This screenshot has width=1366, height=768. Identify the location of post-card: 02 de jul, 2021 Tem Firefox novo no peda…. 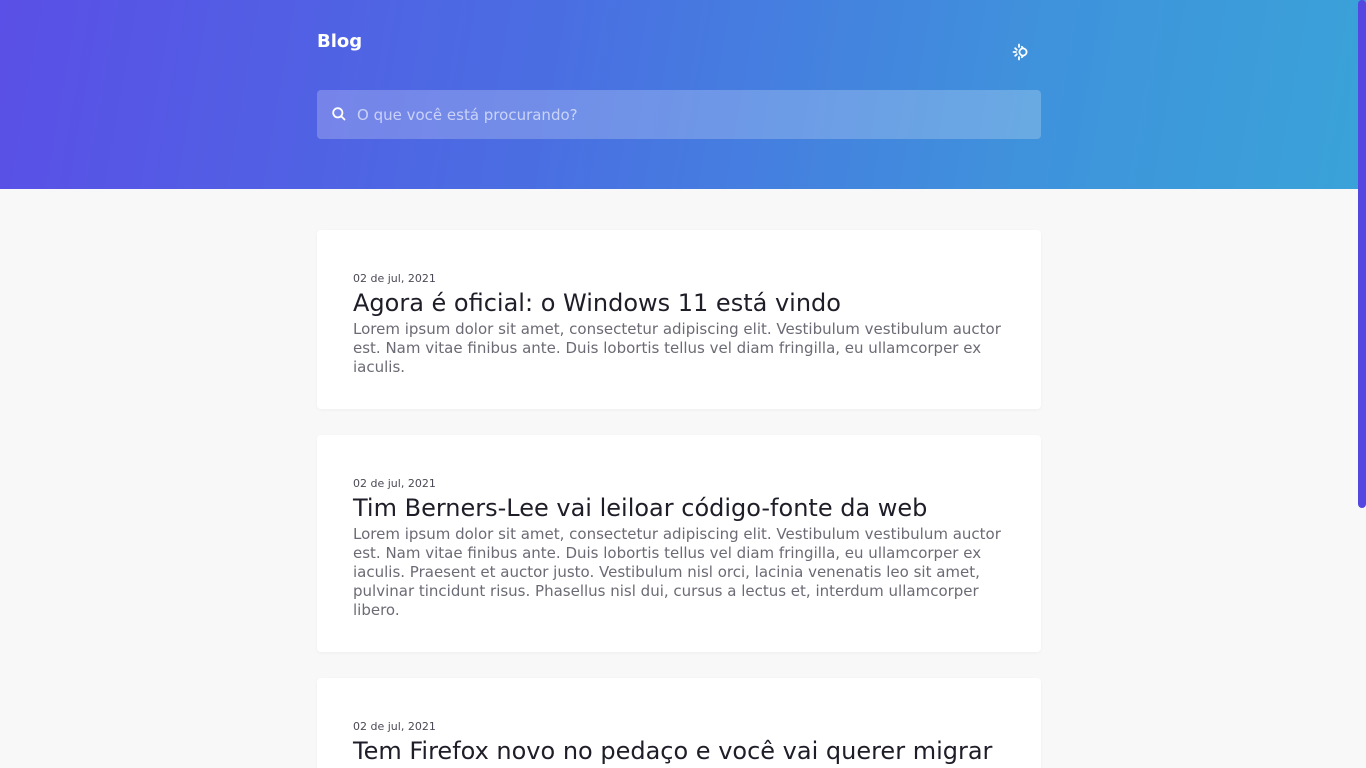
(679, 723).